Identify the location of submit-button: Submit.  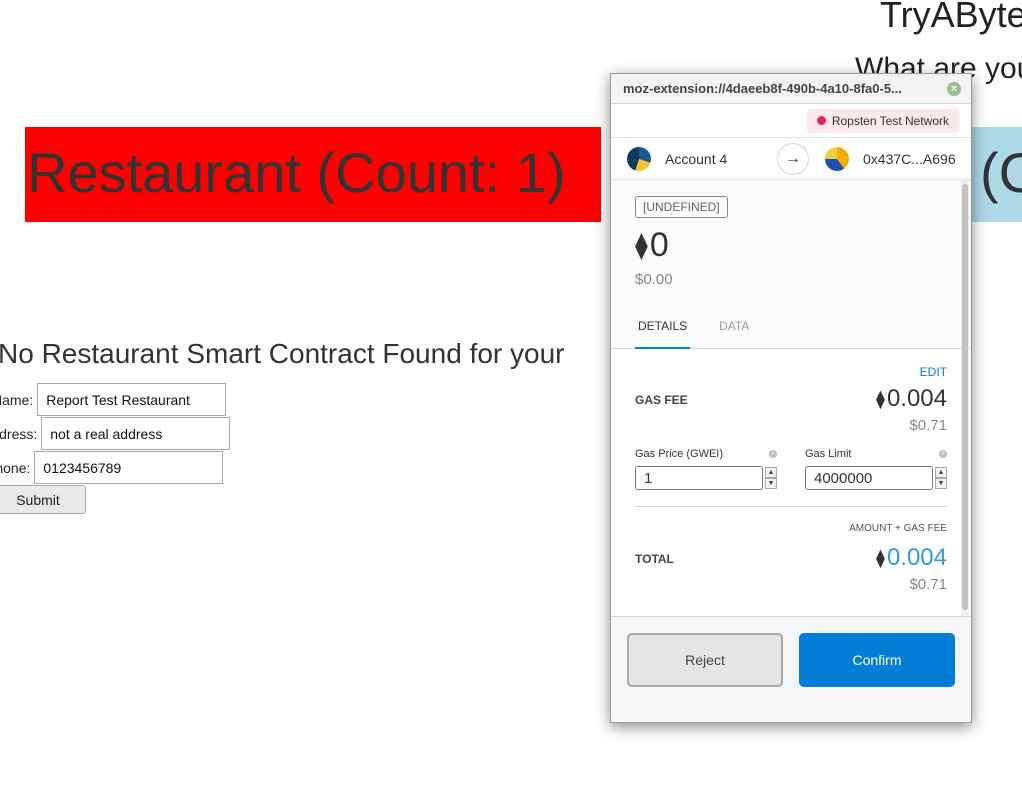
(43, 499).